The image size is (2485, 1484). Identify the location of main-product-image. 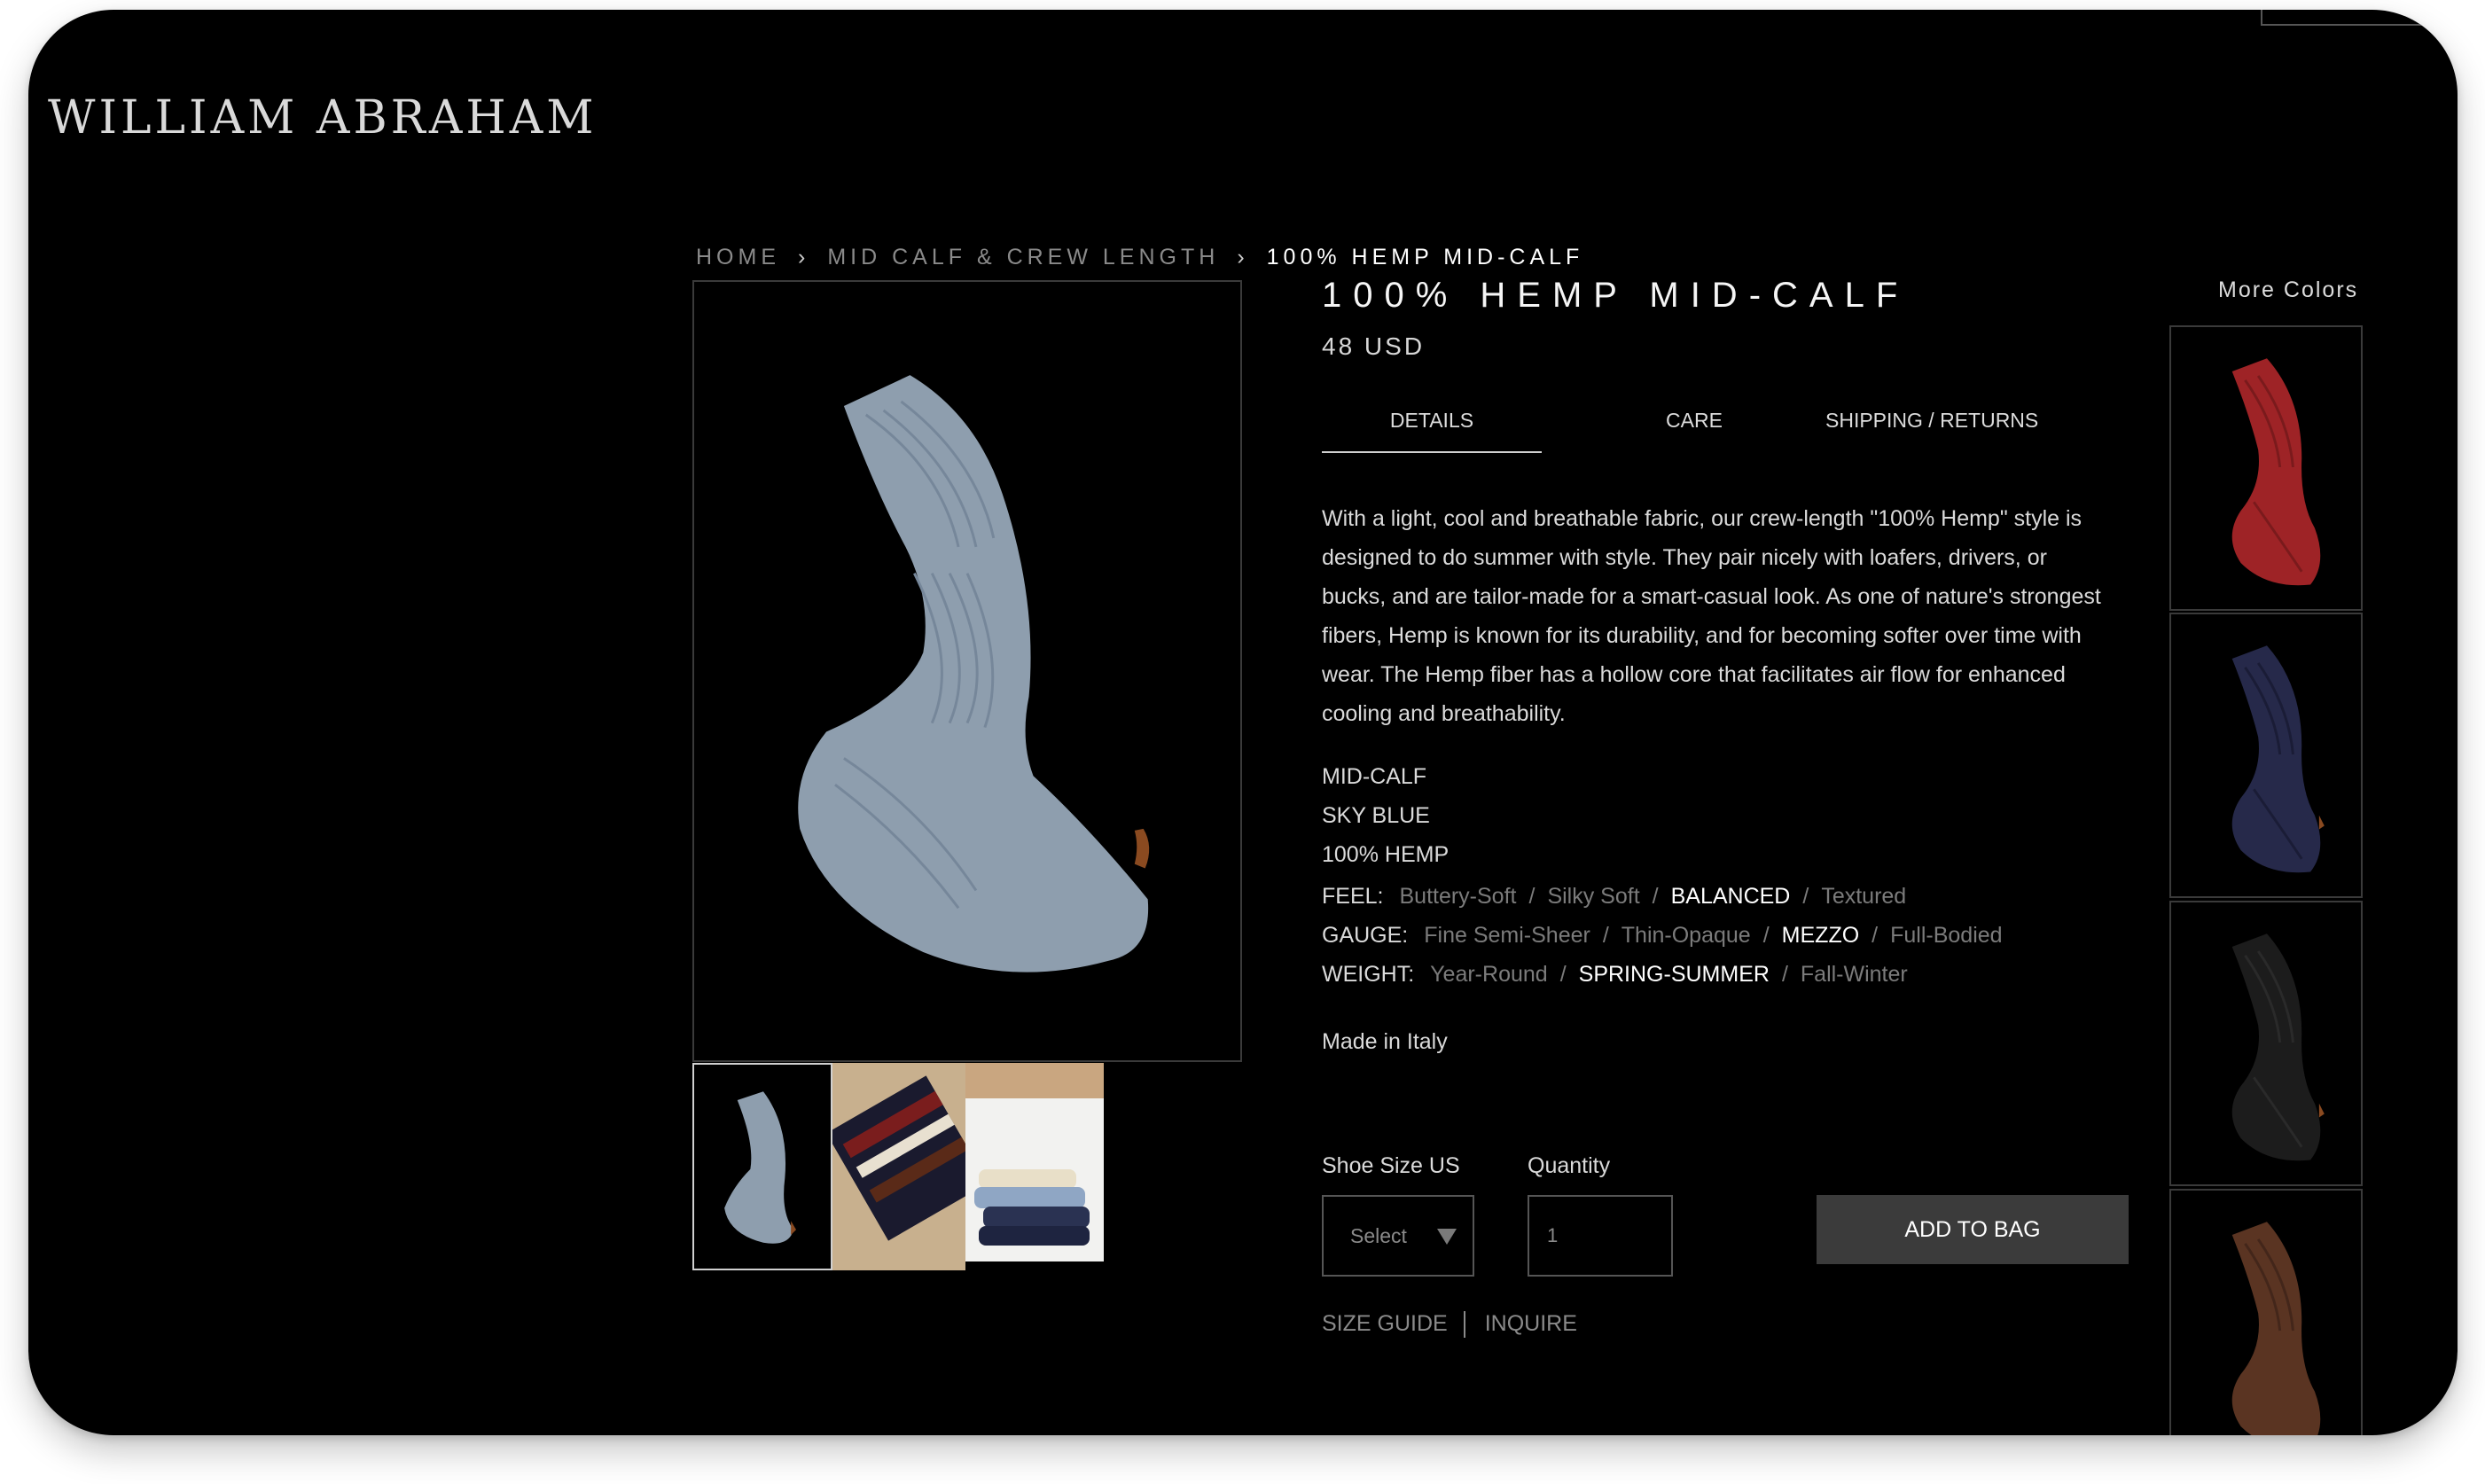
(967, 671).